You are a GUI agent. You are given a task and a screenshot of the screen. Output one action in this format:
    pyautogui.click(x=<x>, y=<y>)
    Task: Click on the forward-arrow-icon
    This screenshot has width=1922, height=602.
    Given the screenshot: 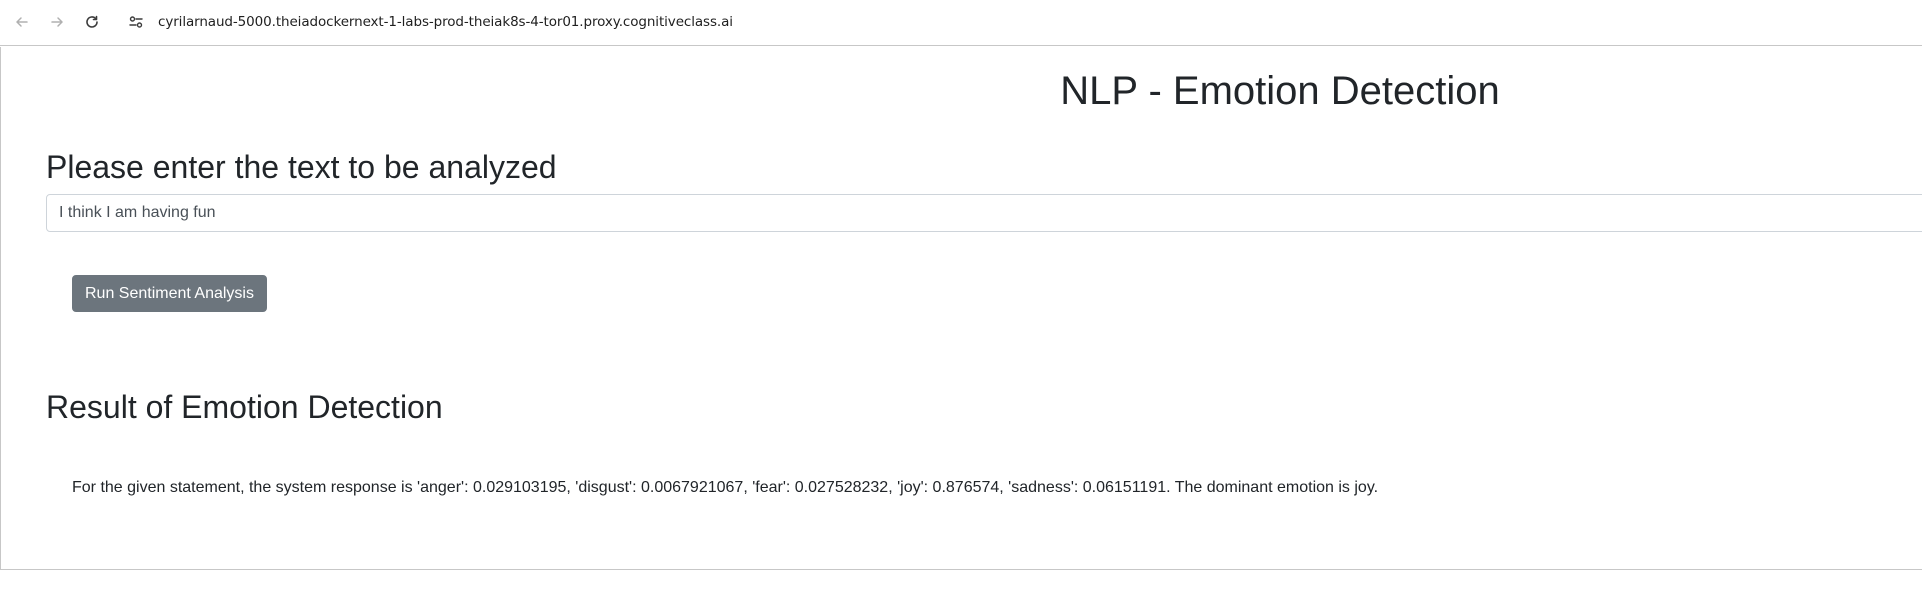 What is the action you would take?
    pyautogui.click(x=57, y=22)
    